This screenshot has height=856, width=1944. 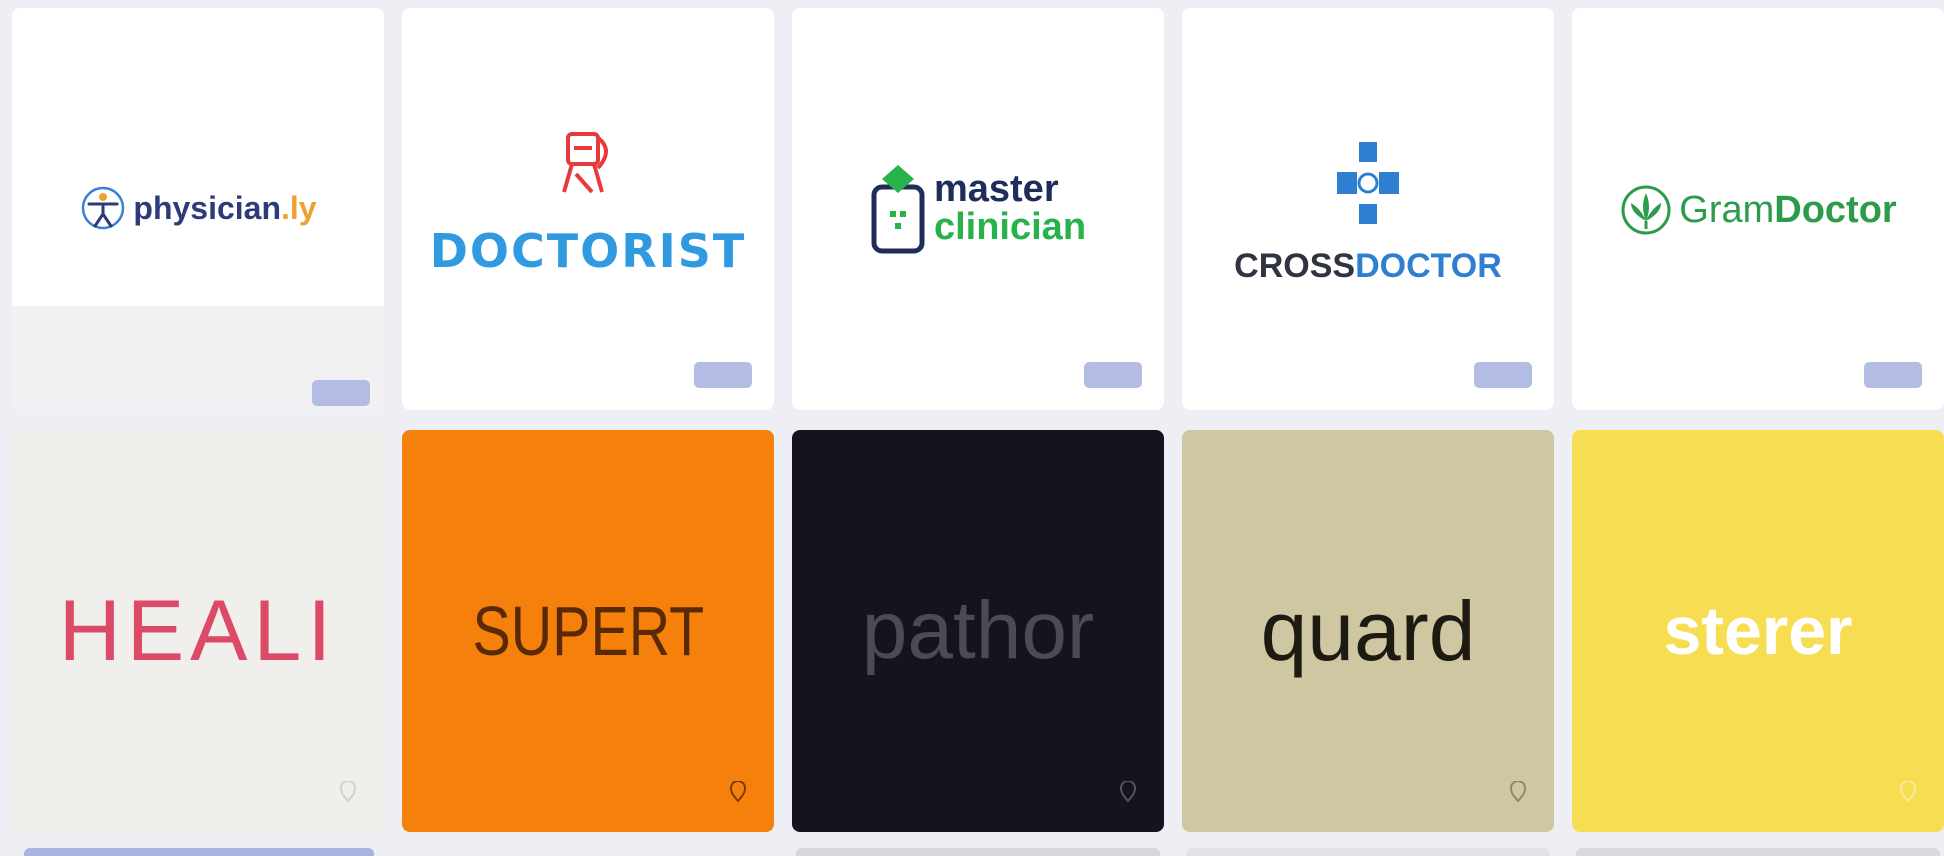 What do you see at coordinates (1295, 265) in the screenshot?
I see `crossdoctor-part1: CROSS` at bounding box center [1295, 265].